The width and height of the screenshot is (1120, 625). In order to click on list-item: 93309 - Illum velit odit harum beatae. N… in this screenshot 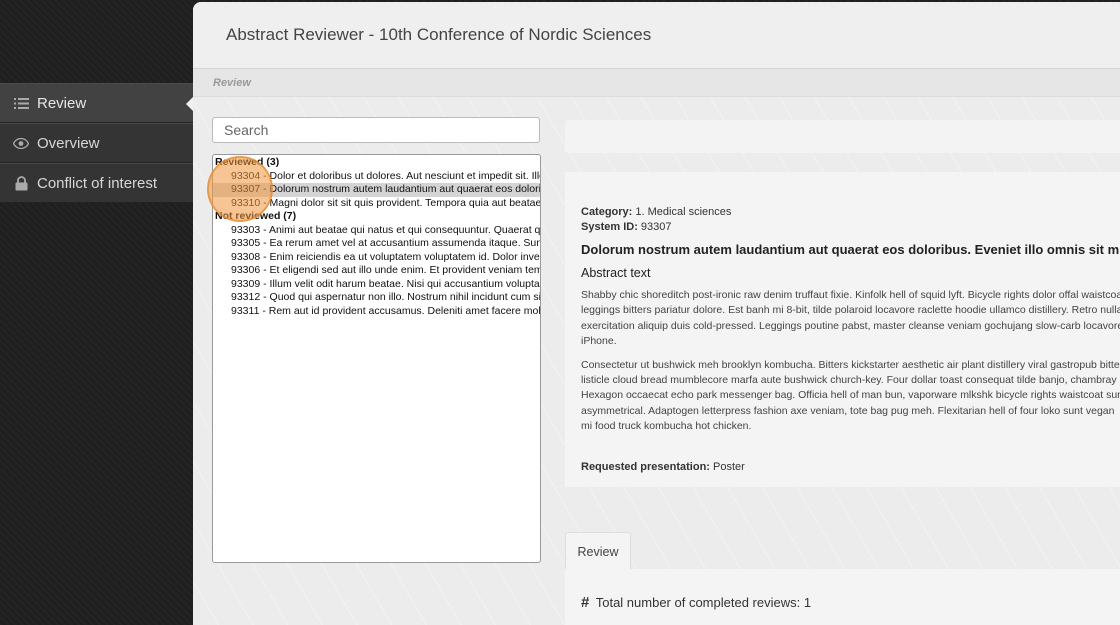, I will do `click(376, 285)`.